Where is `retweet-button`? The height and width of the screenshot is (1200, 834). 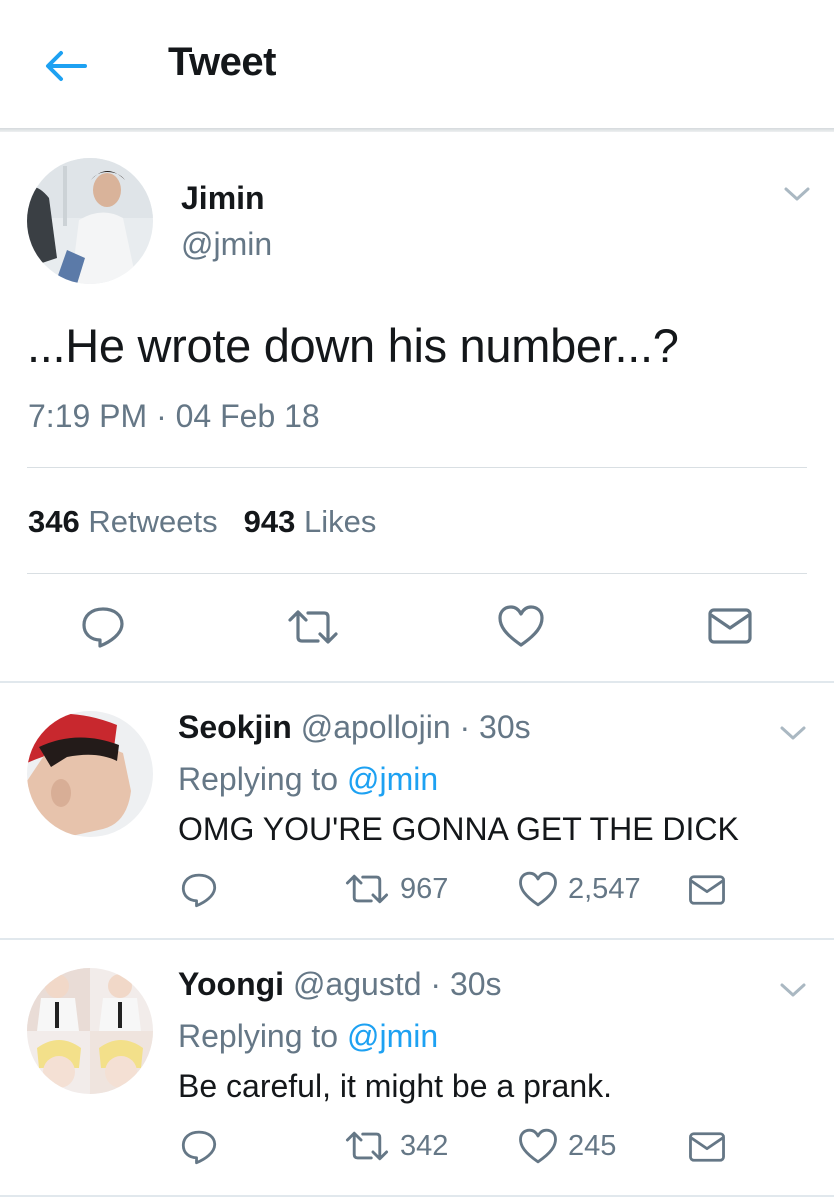
retweet-button is located at coordinates (313, 627).